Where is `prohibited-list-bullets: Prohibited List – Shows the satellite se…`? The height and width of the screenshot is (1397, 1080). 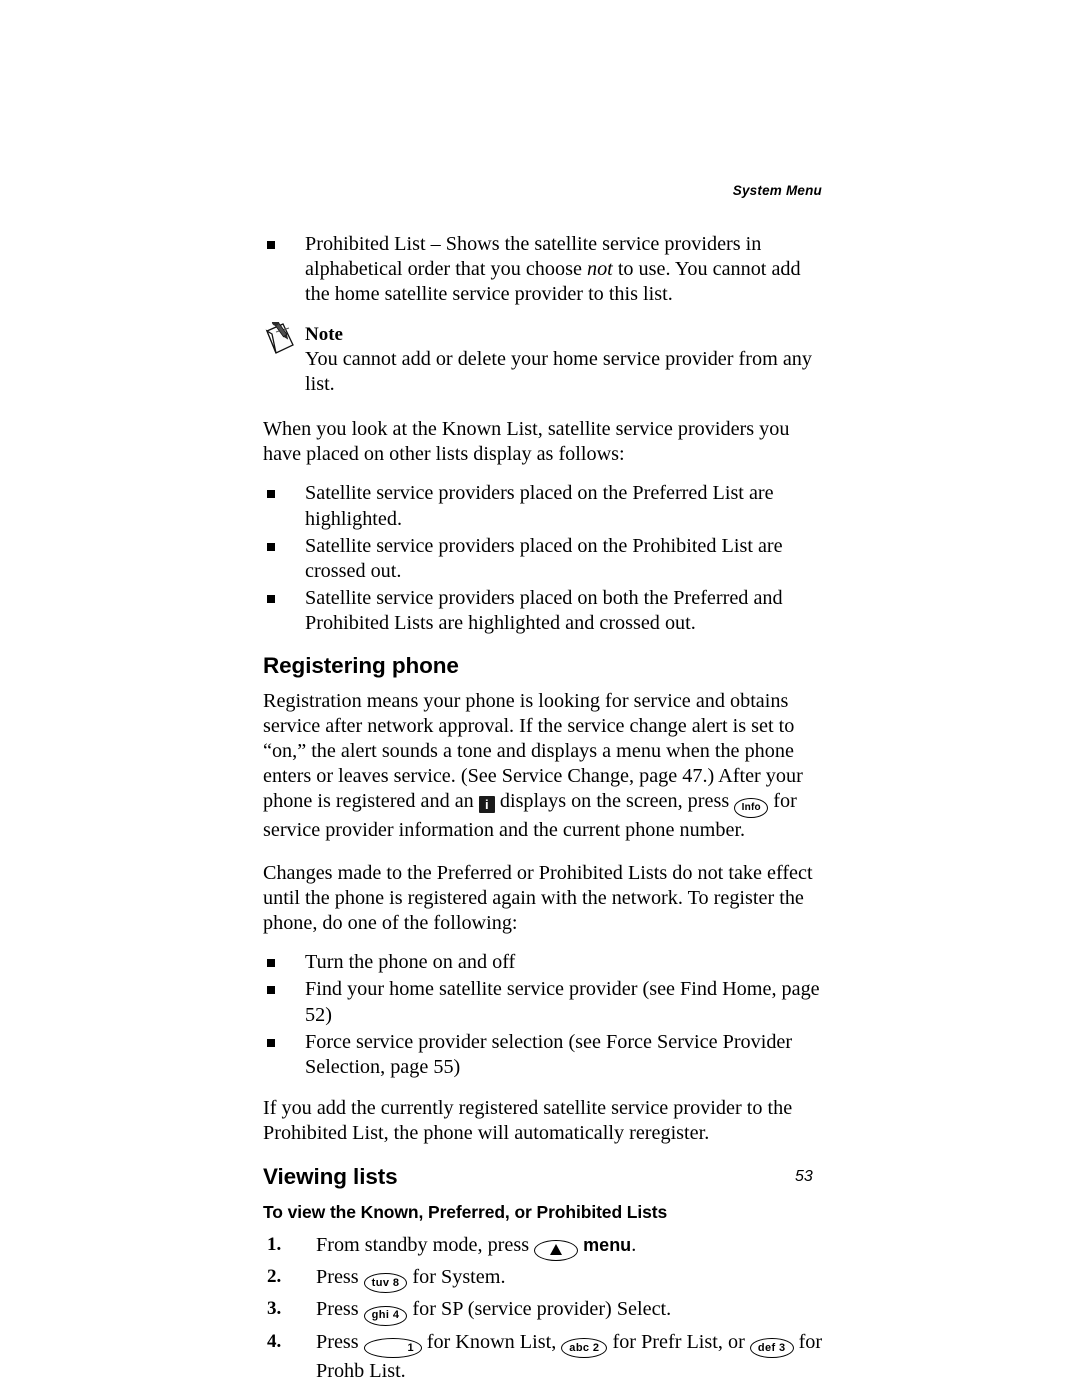 prohibited-list-bullets: Prohibited List – Shows the satellite se… is located at coordinates (543, 270).